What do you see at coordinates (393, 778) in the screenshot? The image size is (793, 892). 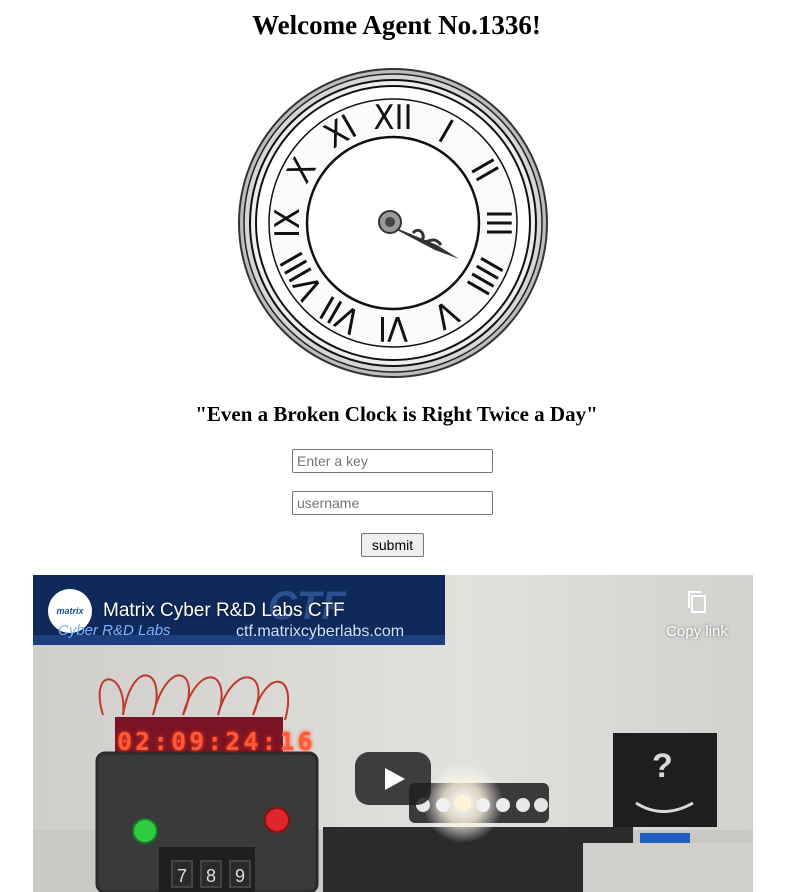 I see `play-icon` at bounding box center [393, 778].